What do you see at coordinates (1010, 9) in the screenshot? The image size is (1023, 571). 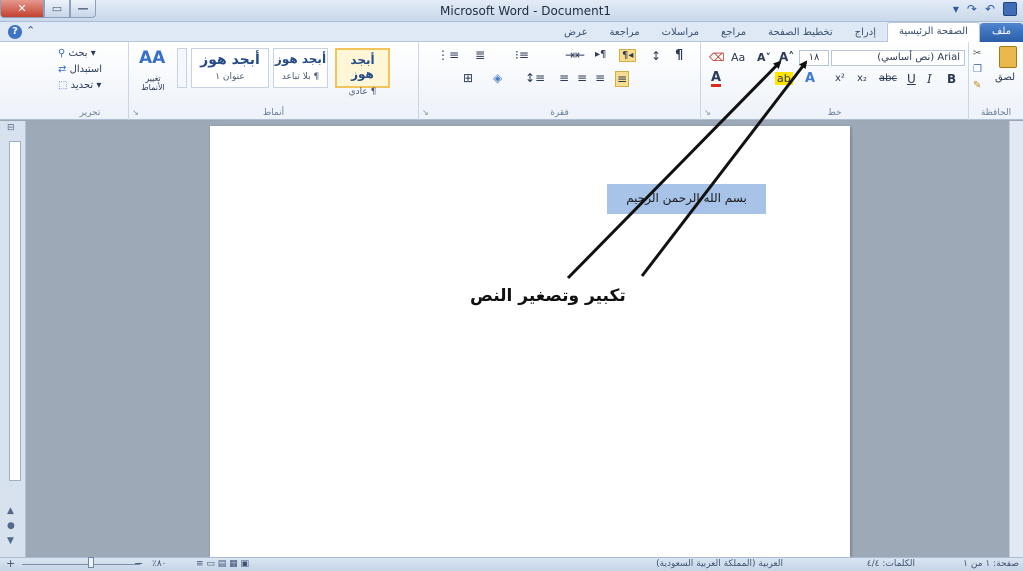 I see `save-icon` at bounding box center [1010, 9].